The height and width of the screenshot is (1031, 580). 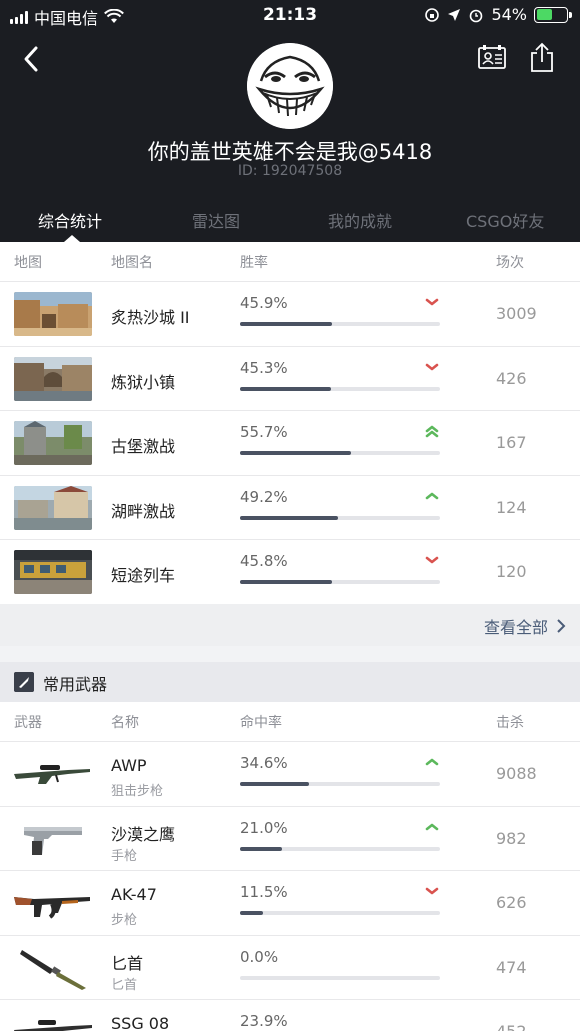 What do you see at coordinates (53, 969) in the screenshot?
I see `knife-image` at bounding box center [53, 969].